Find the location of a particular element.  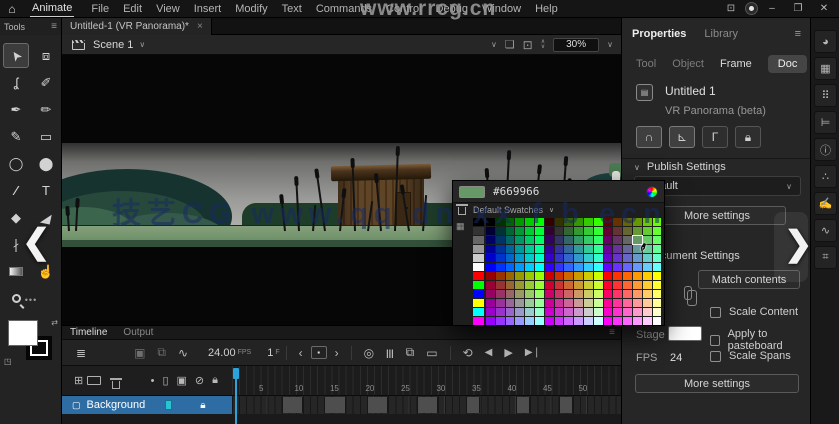

swatch-66FFFF is located at coordinates (657, 267).